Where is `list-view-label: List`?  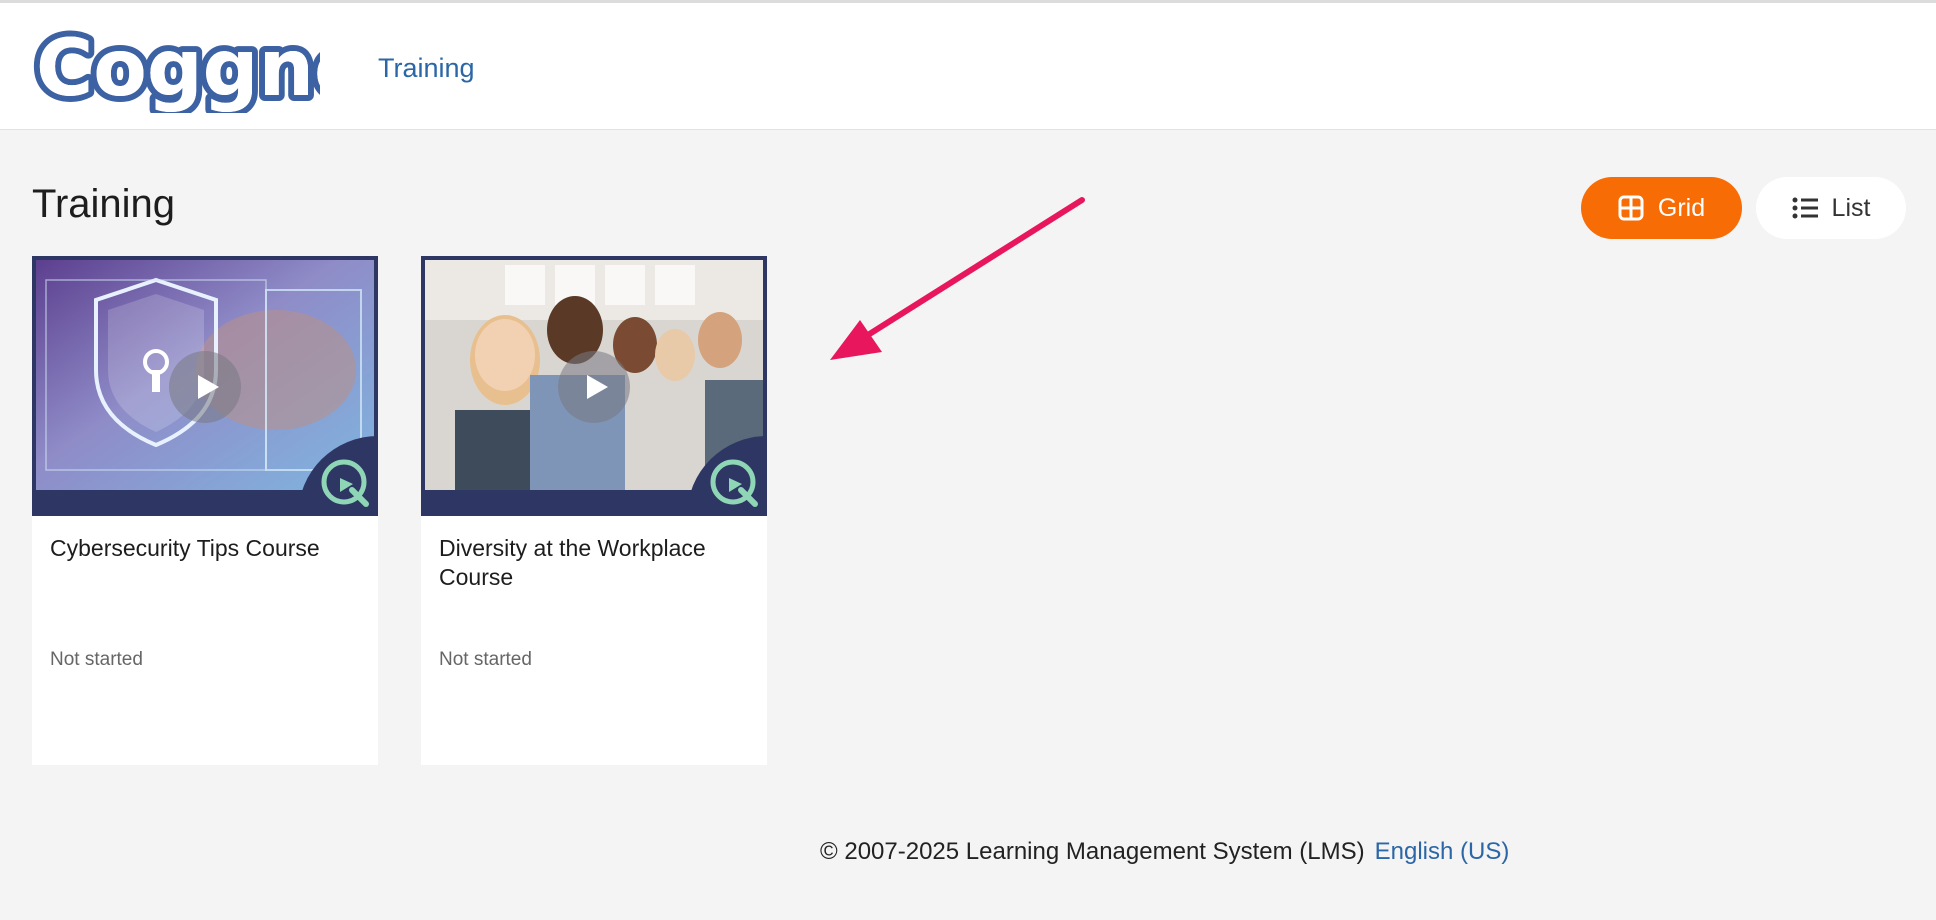 list-view-label: List is located at coordinates (1851, 207).